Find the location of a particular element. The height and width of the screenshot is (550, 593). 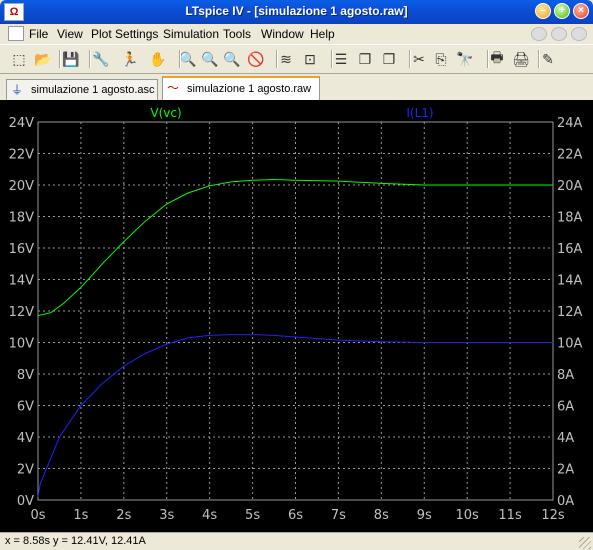

copy-icon: ⎘ is located at coordinates (441, 59).